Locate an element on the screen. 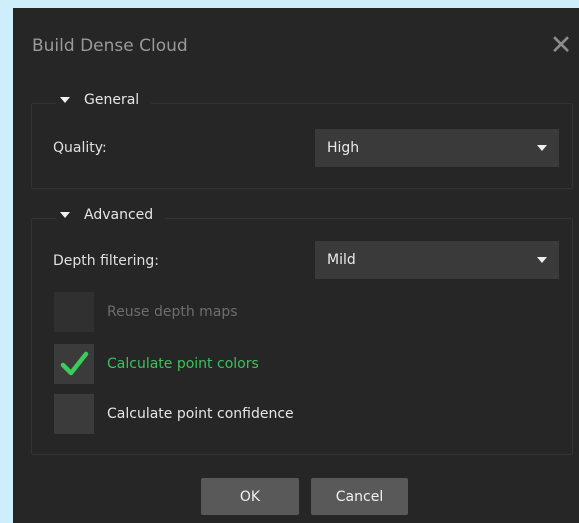 This screenshot has height=523, width=579. calculate-point-colors-checkbox-row: Calculate point colors is located at coordinates (156, 364).